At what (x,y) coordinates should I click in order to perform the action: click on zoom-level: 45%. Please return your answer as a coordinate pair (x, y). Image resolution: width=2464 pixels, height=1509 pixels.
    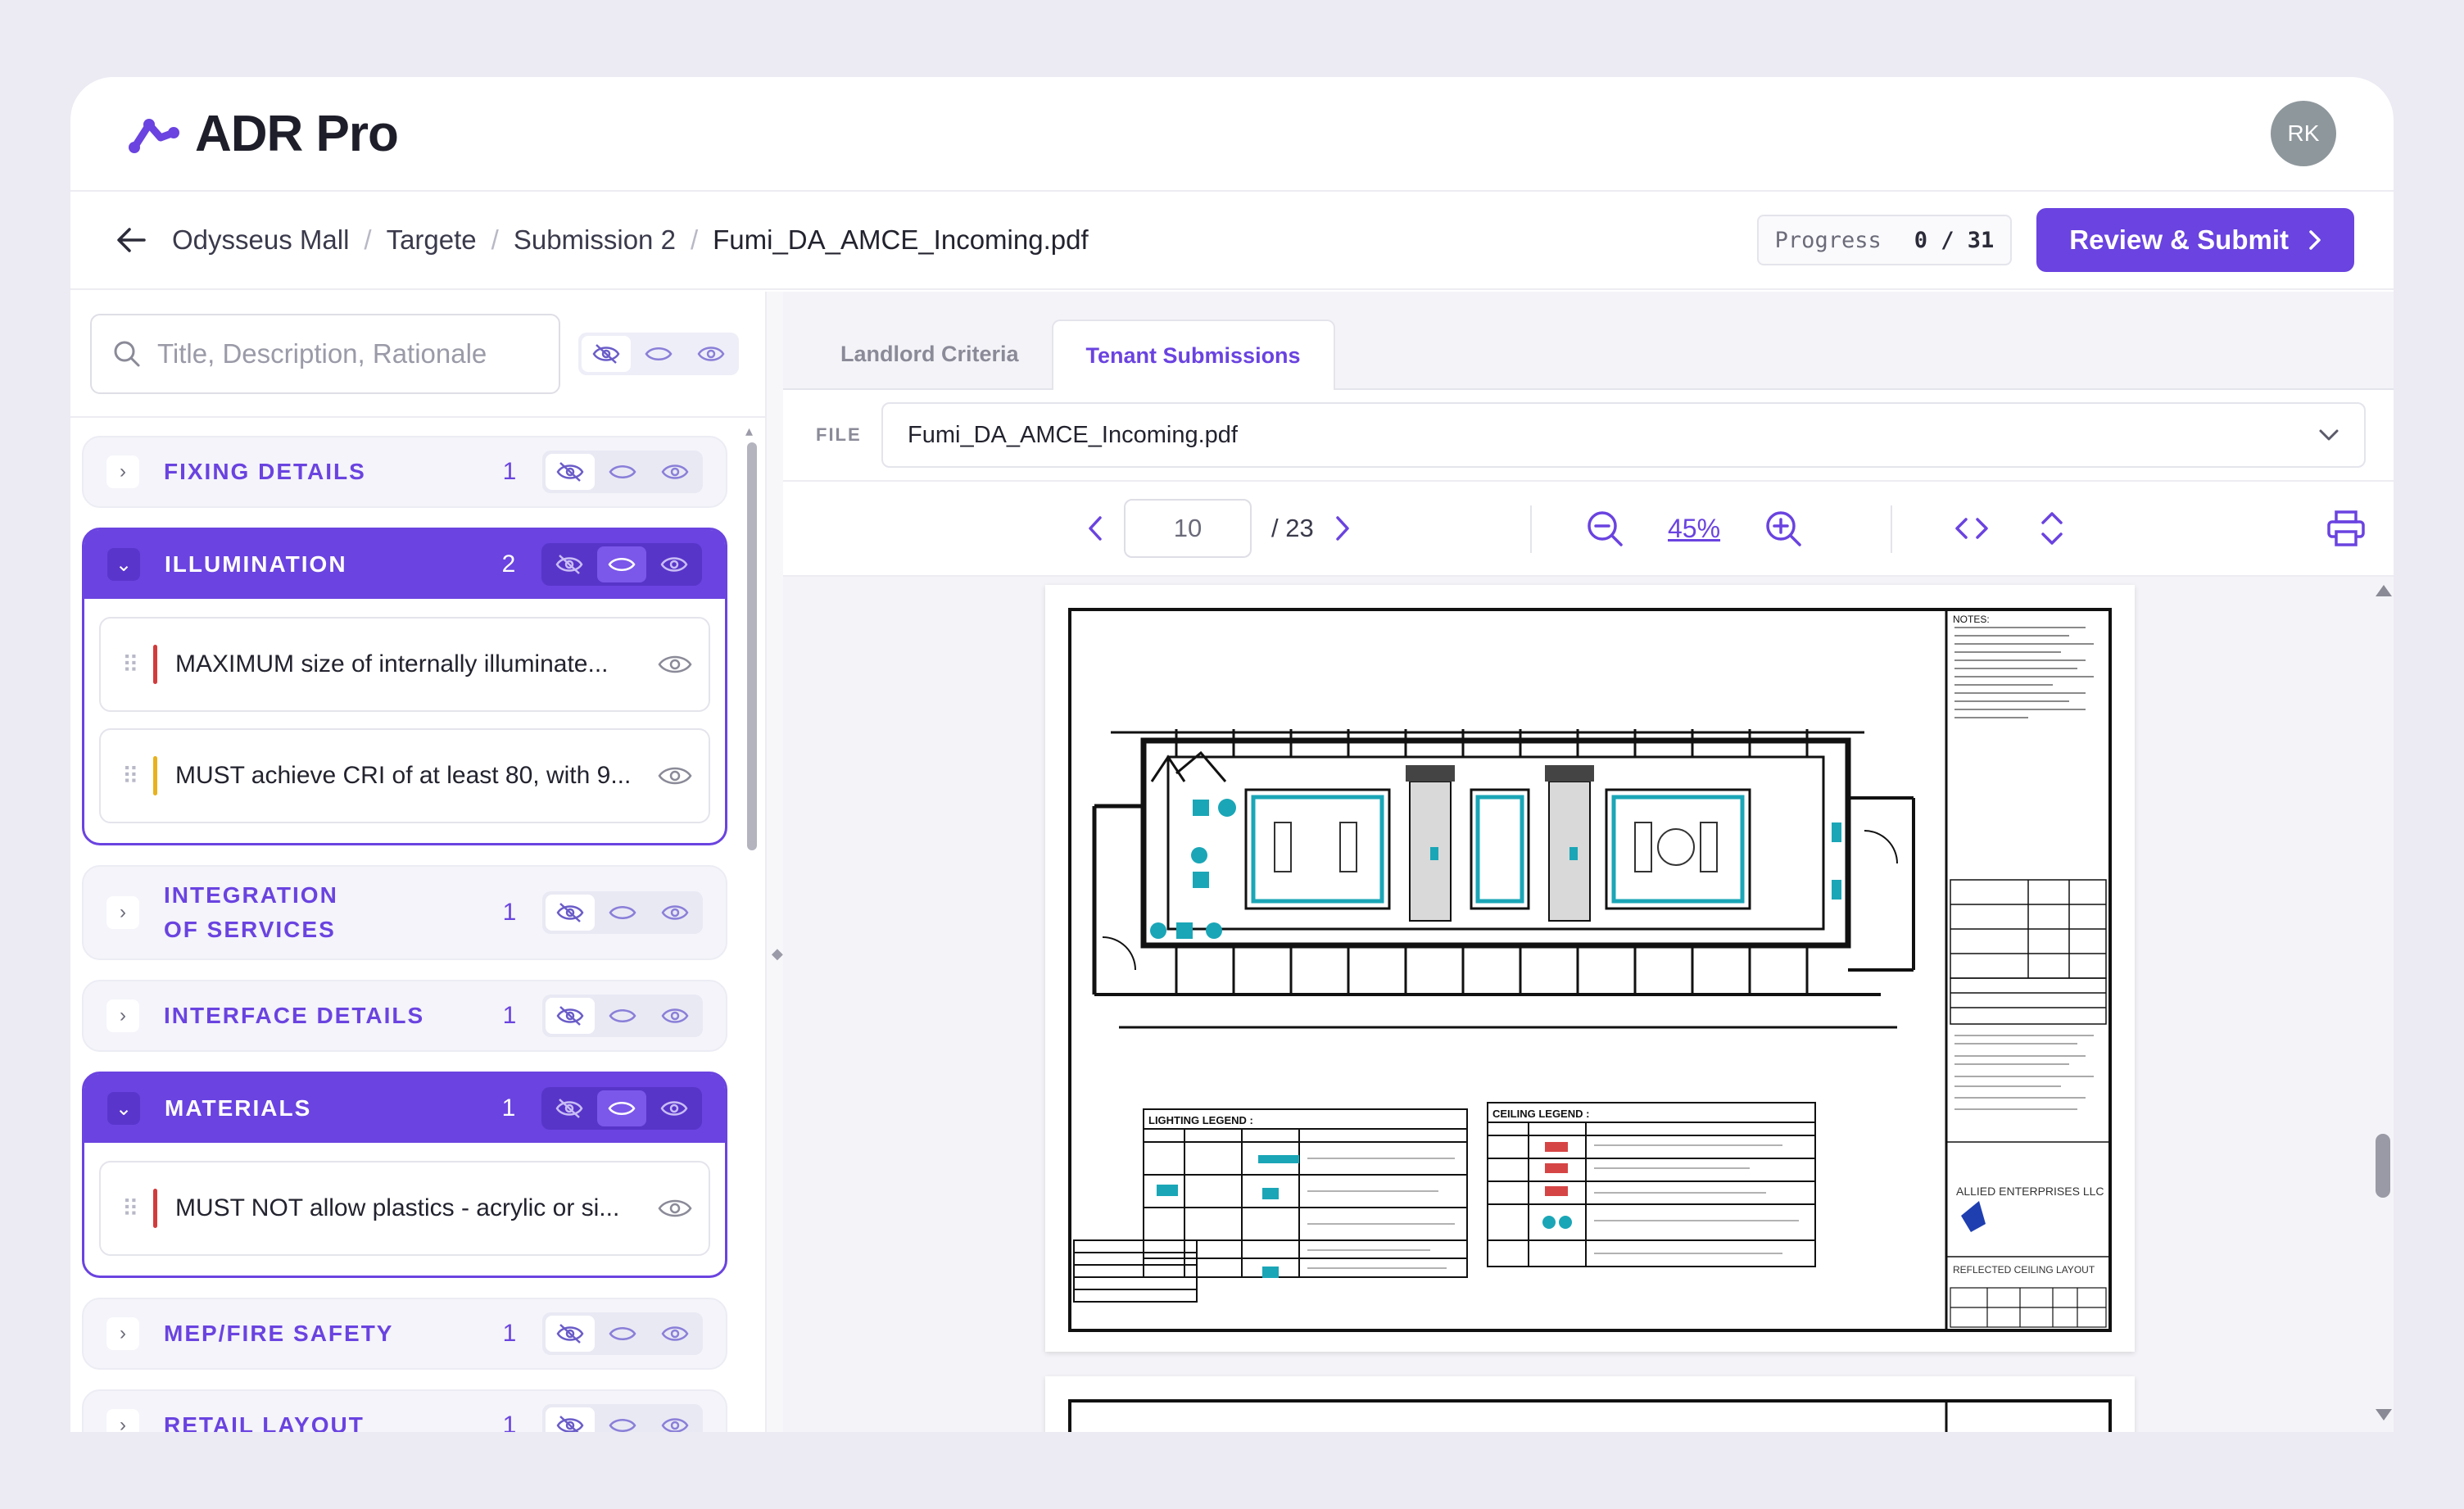
    Looking at the image, I should click on (1694, 529).